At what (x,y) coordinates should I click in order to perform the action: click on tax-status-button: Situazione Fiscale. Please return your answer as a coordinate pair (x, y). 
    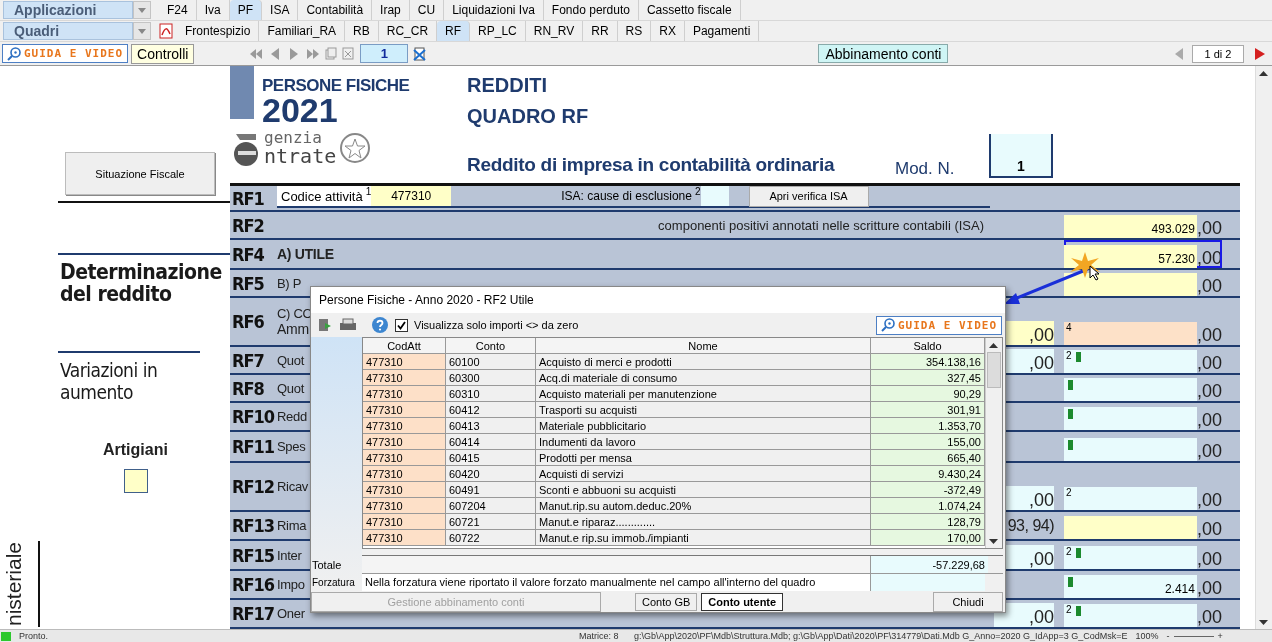
    Looking at the image, I should click on (140, 173).